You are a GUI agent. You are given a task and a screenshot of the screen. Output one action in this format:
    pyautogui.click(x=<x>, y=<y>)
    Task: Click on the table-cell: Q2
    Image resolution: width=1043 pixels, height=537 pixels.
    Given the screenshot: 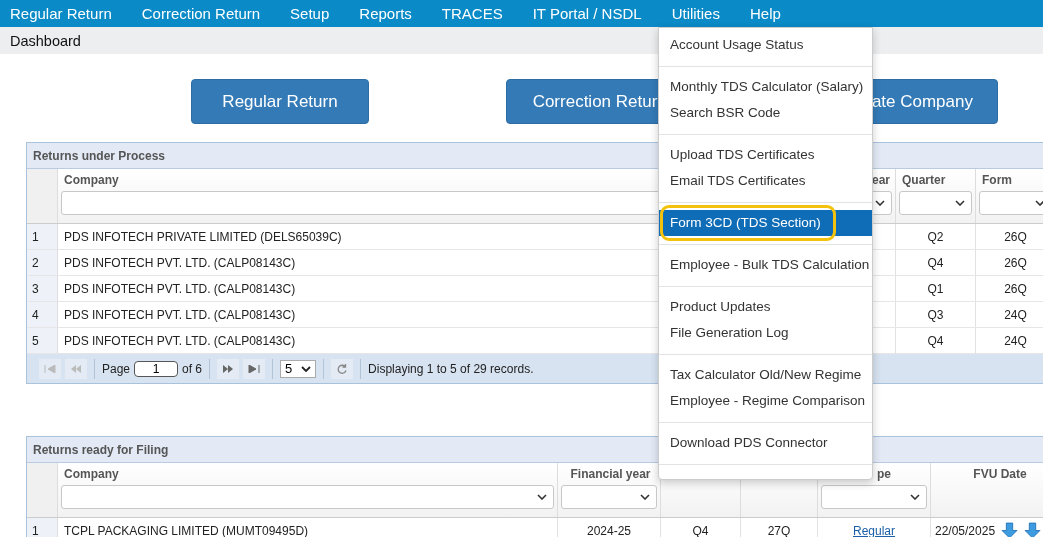 What is the action you would take?
    pyautogui.click(x=936, y=236)
    